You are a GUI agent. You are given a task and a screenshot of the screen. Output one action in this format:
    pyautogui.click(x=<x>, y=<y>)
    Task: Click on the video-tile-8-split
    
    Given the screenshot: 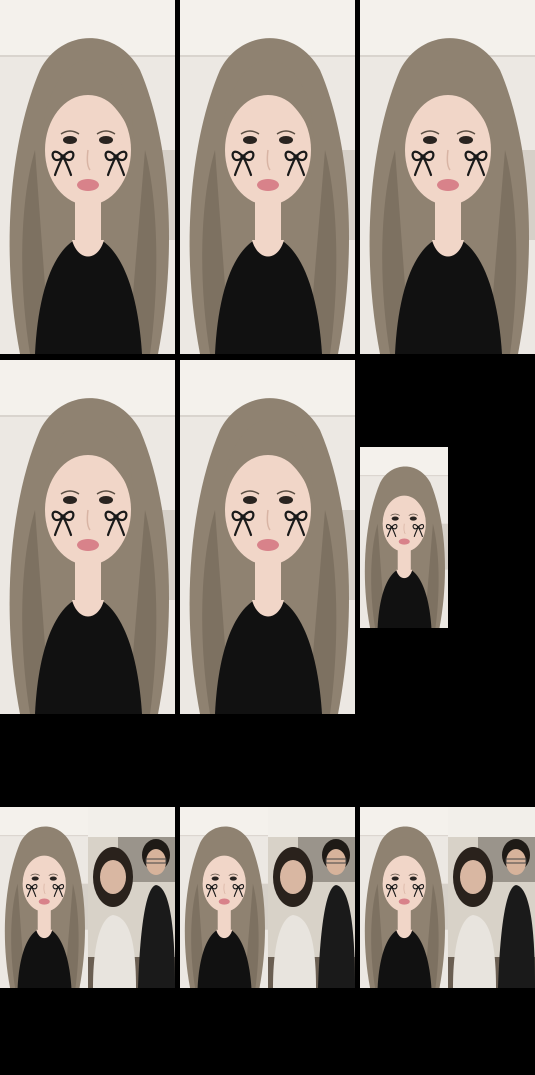 What is the action you would take?
    pyautogui.click(x=267, y=897)
    